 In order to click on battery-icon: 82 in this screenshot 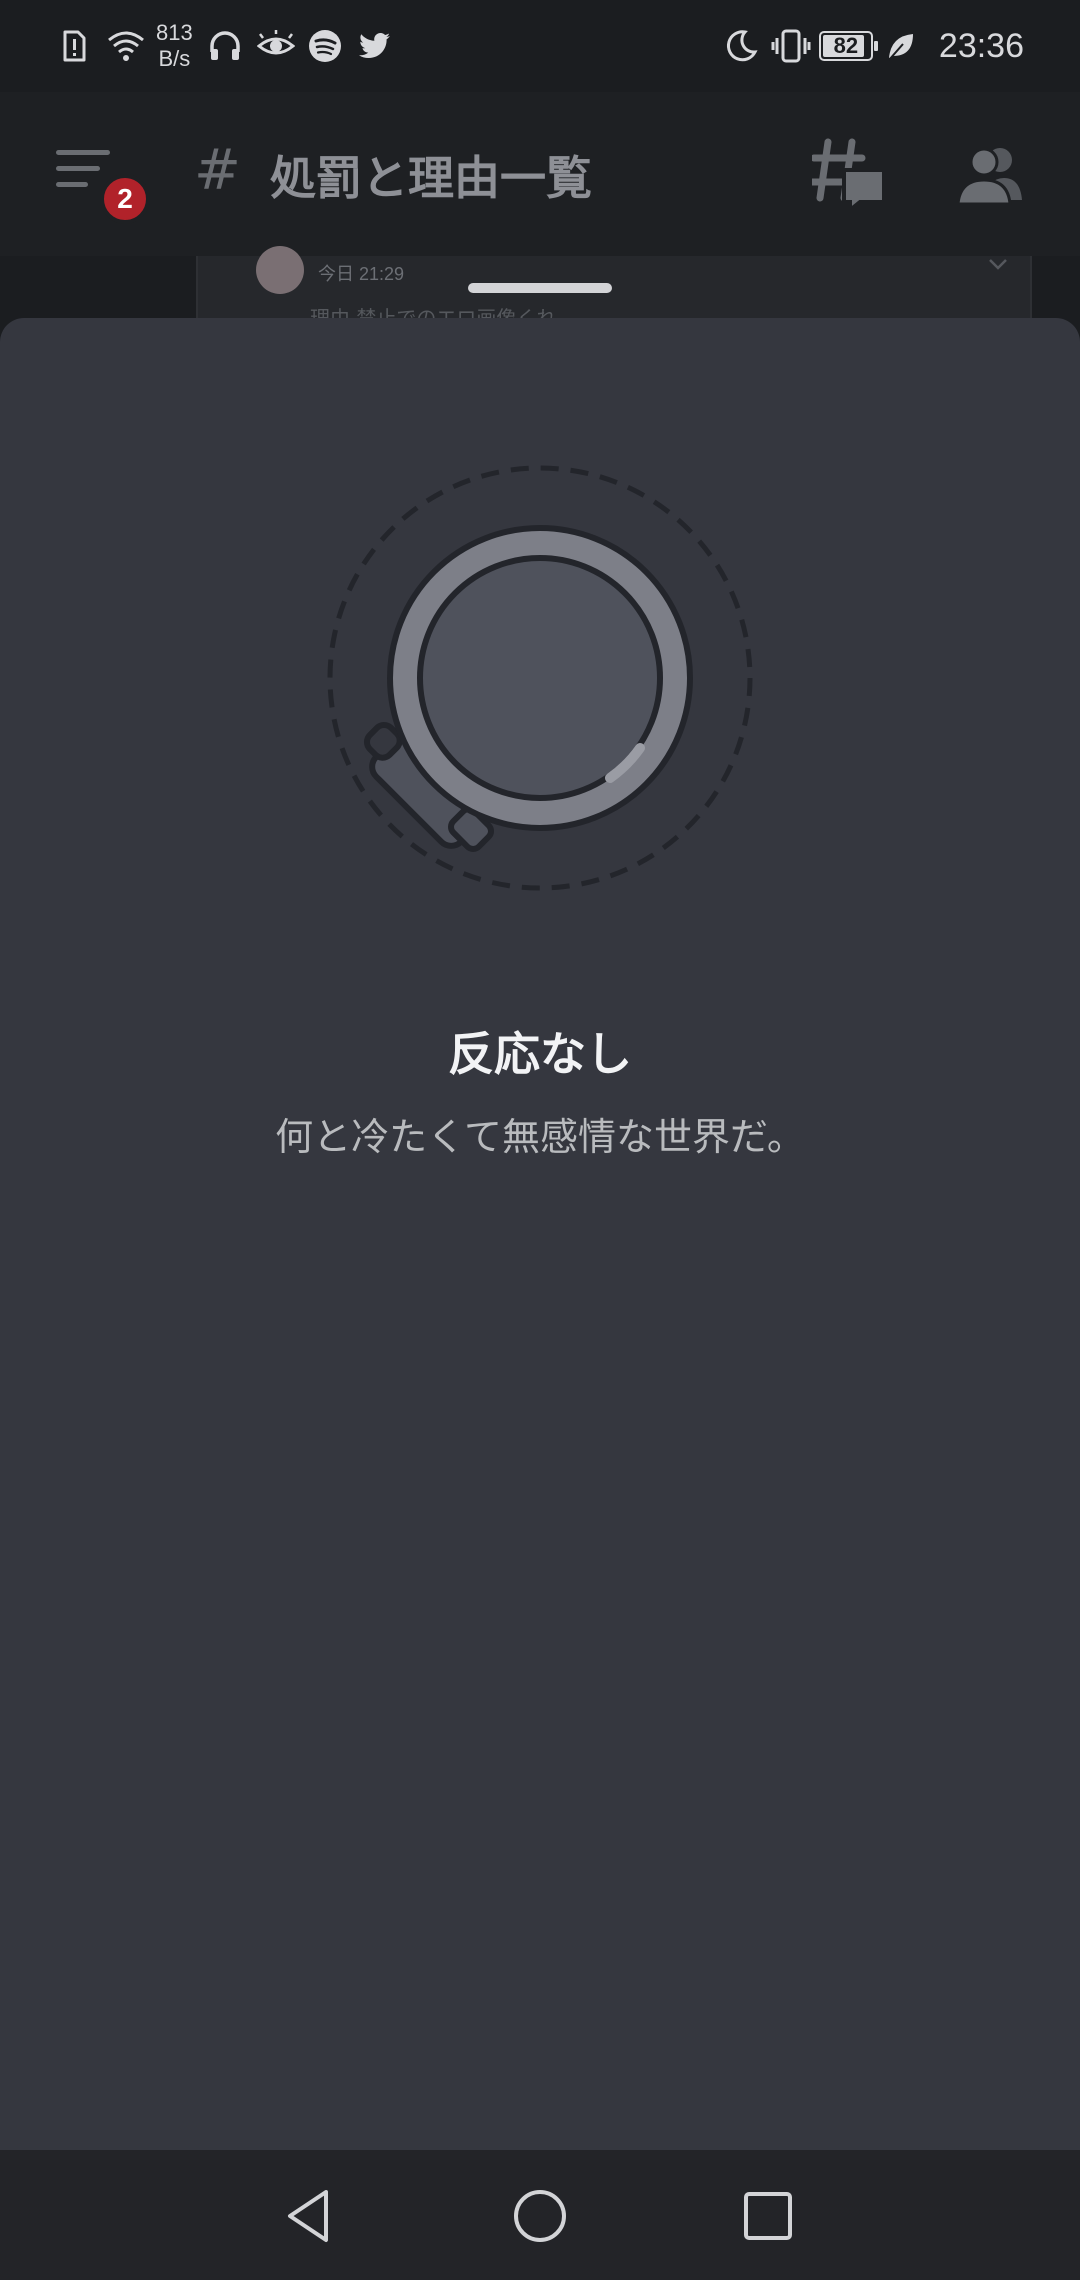, I will do `click(848, 46)`.